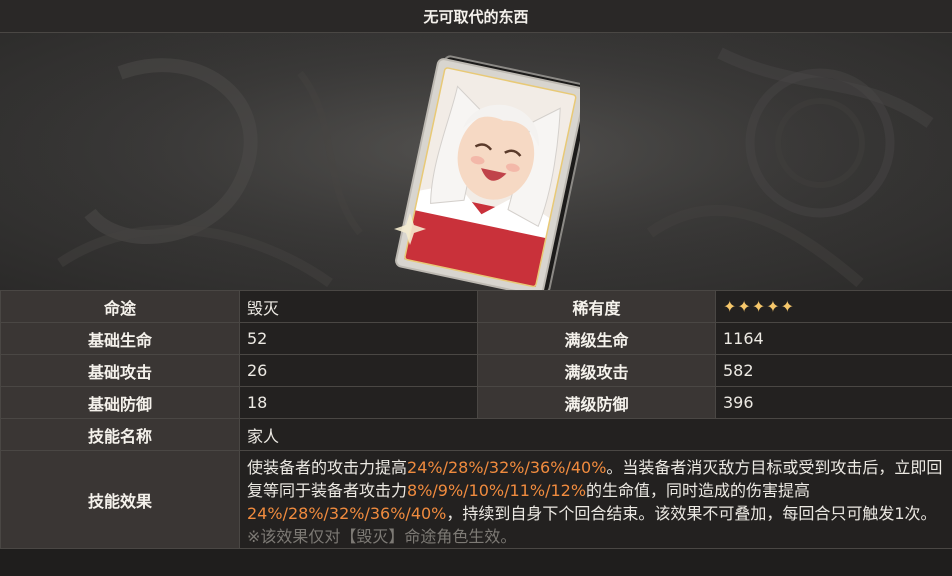 The width and height of the screenshot is (952, 576). I want to click on table-row: 基础防御 18 满级防御 396, so click(476, 402).